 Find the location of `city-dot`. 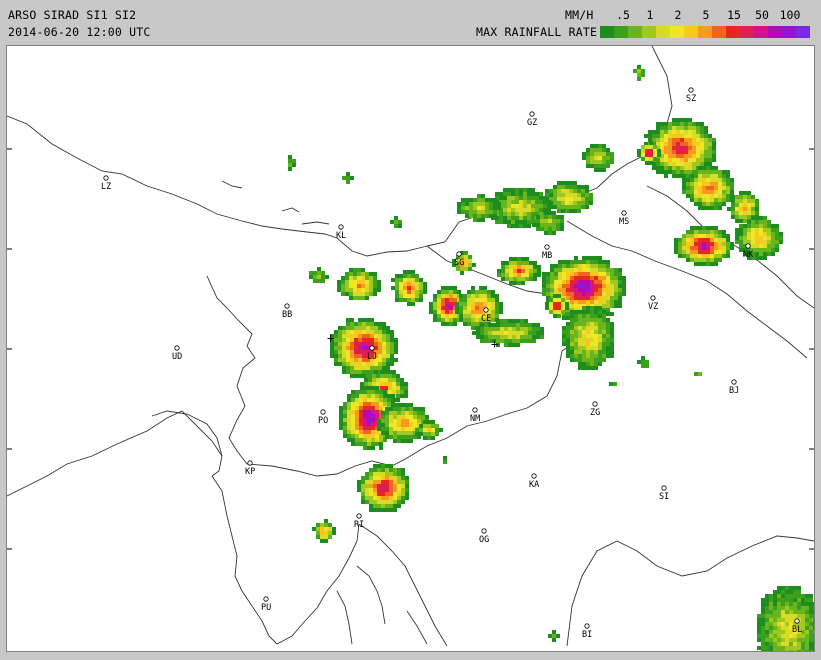

city-dot is located at coordinates (653, 298).